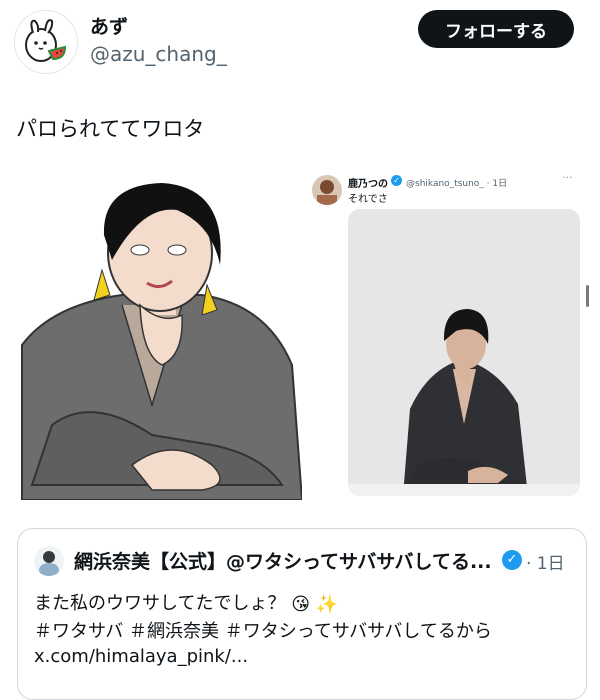 The image size is (600, 700). What do you see at coordinates (457, 184) in the screenshot?
I see `embedded-handle-time: @shikano_tsuno_ · 1日` at bounding box center [457, 184].